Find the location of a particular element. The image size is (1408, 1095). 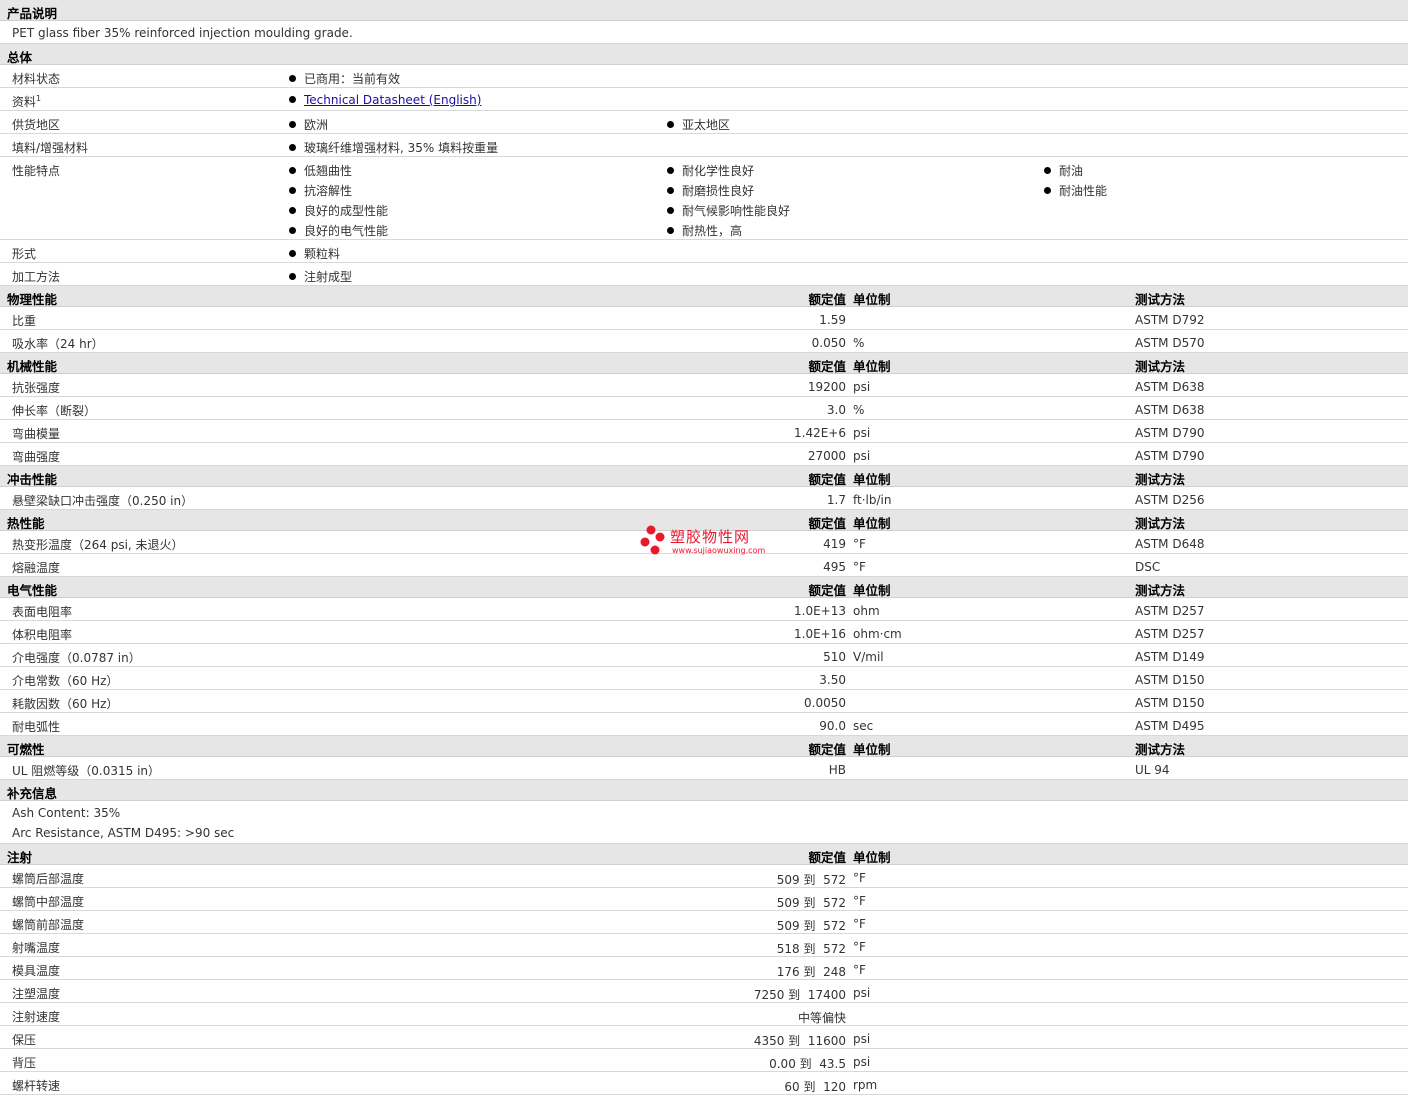

general-bullet-item: 耐热性，高 is located at coordinates (704, 230).